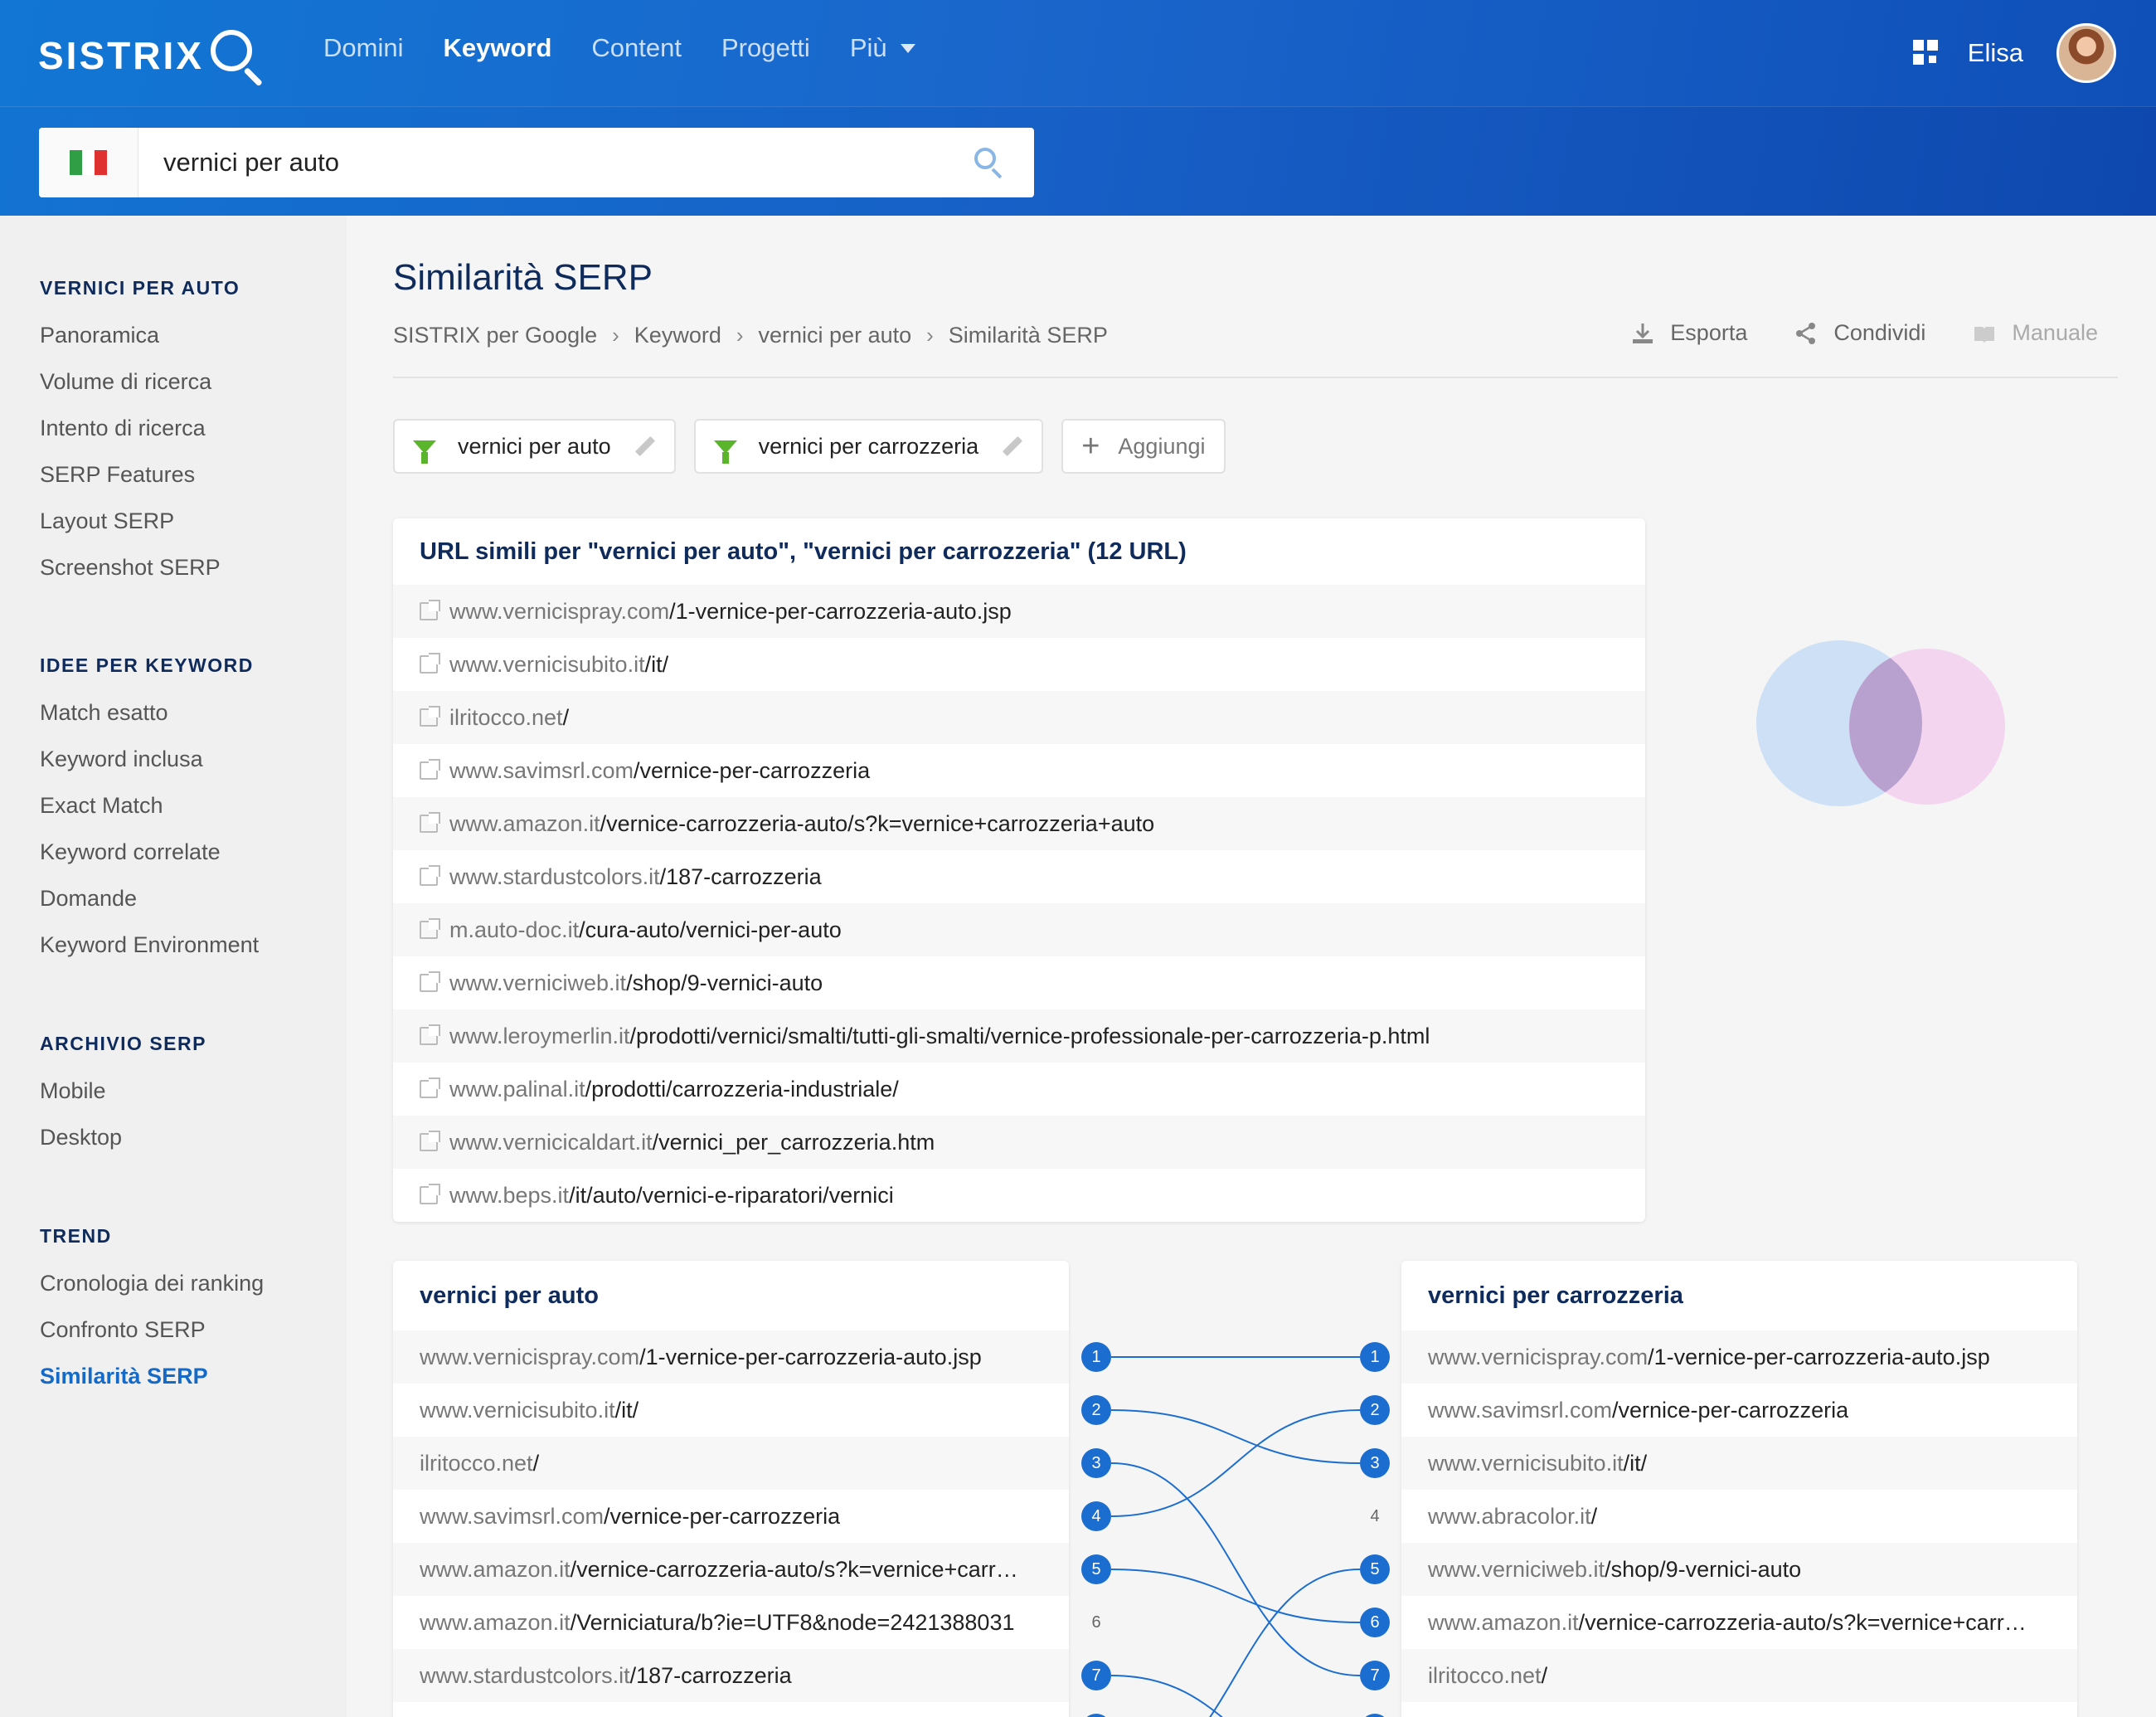 The width and height of the screenshot is (2156, 1717). I want to click on sidebar-item-serp-features: SERP Features, so click(140, 474).